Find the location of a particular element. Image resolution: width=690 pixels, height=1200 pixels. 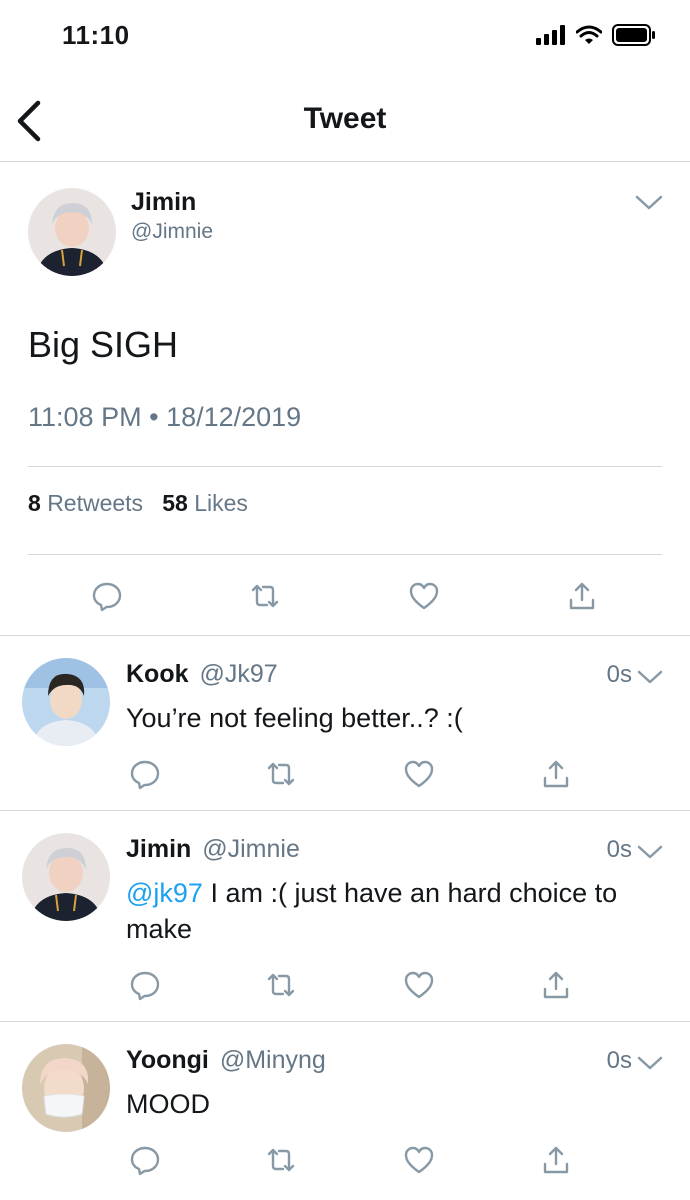

tweet-stats: 8 Retweets 58 Likes is located at coordinates (138, 503).